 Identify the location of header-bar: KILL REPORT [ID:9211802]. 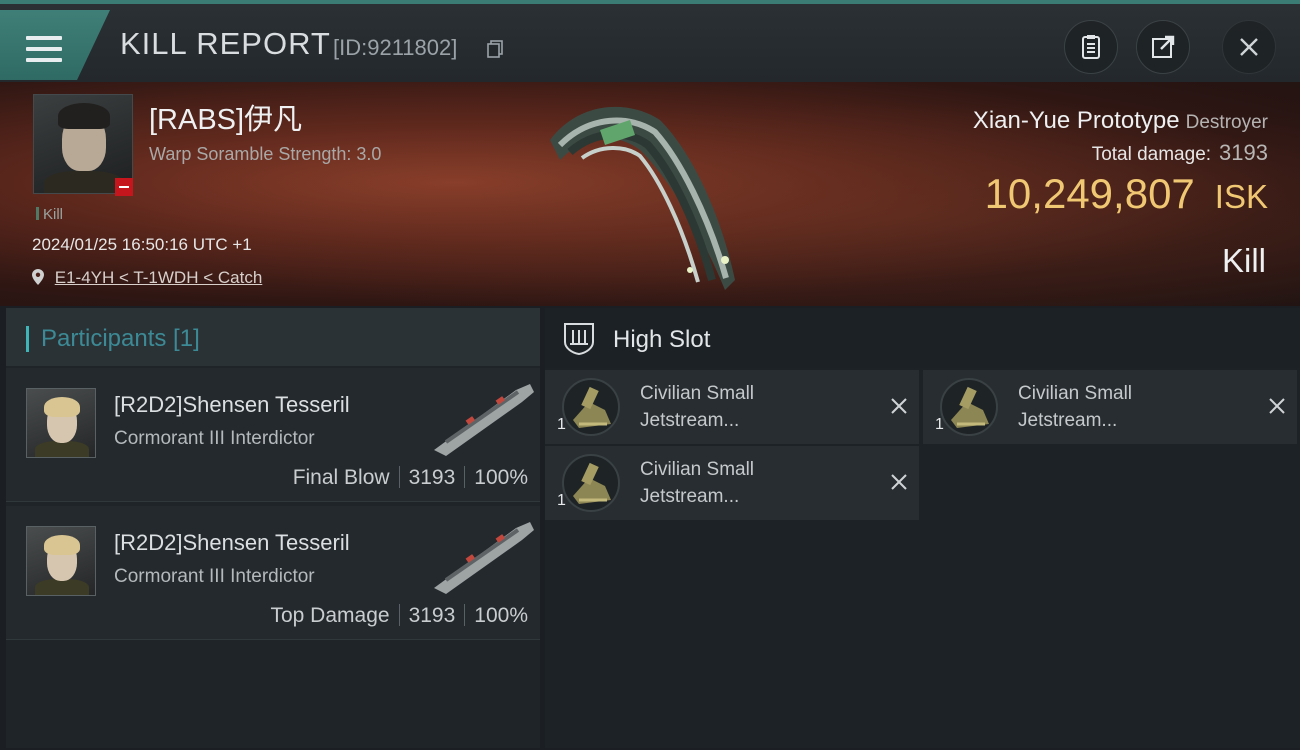
(650, 41).